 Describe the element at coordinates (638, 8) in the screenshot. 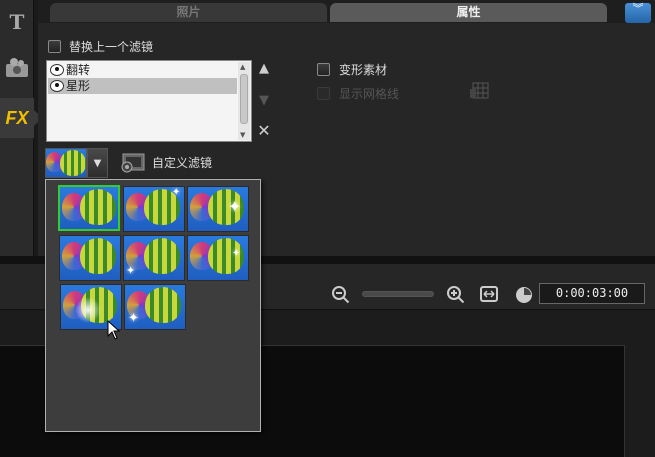

I see `double-chevron-down-icon: ︾` at that location.